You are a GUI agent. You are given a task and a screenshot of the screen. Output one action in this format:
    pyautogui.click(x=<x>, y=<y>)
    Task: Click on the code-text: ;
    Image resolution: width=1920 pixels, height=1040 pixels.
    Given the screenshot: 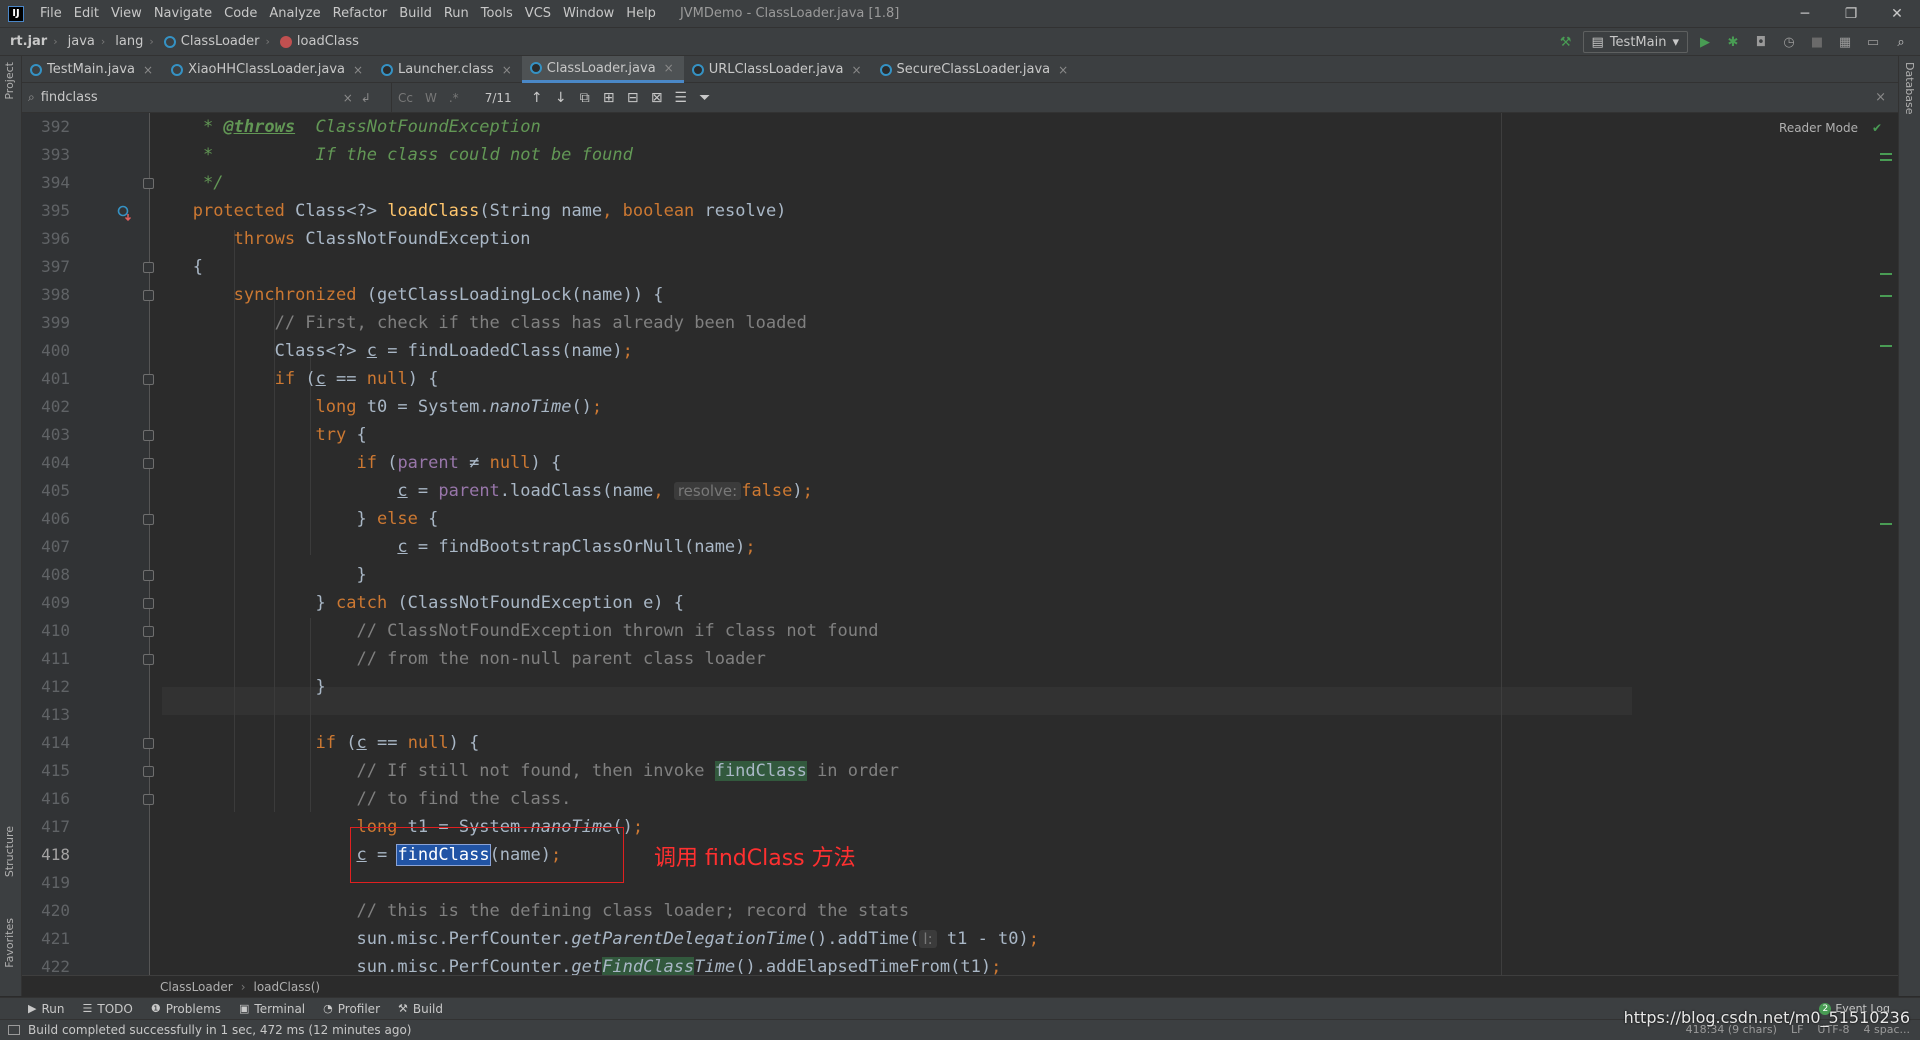 What is the action you would take?
    pyautogui.click(x=556, y=855)
    